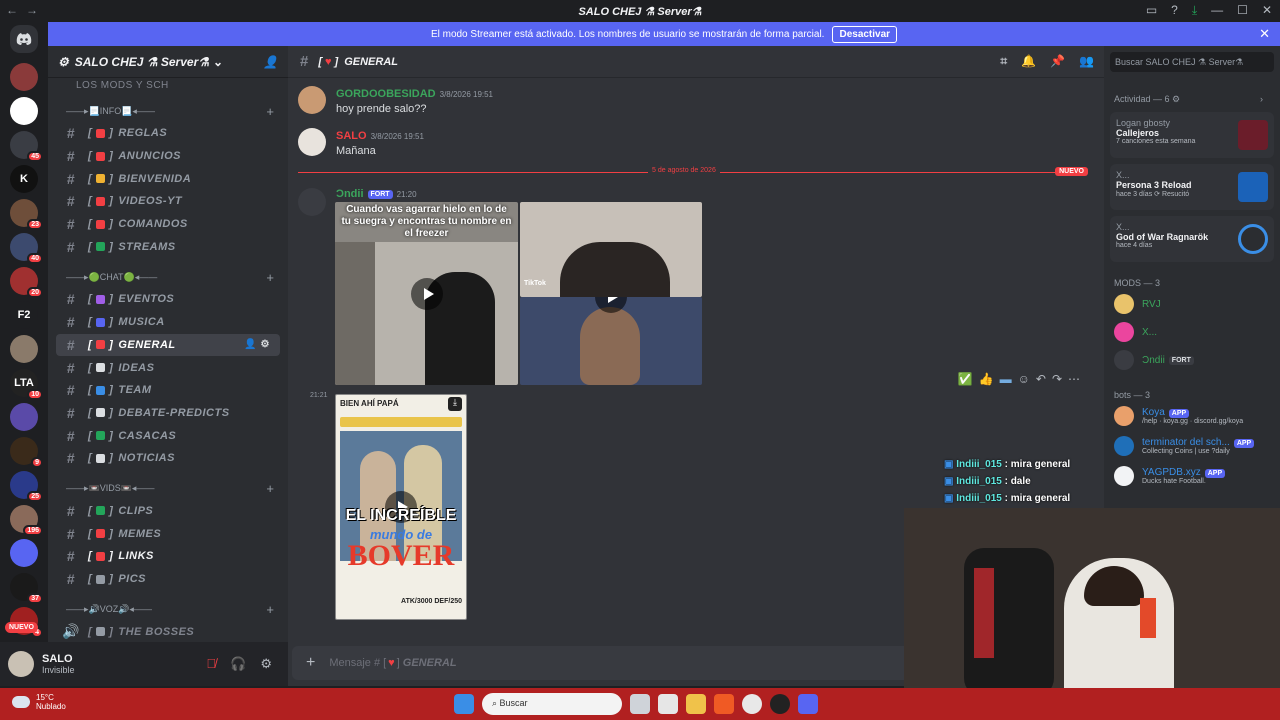 This screenshot has width=1280, height=720. What do you see at coordinates (26, 486) in the screenshot?
I see `server-icon: 25` at bounding box center [26, 486].